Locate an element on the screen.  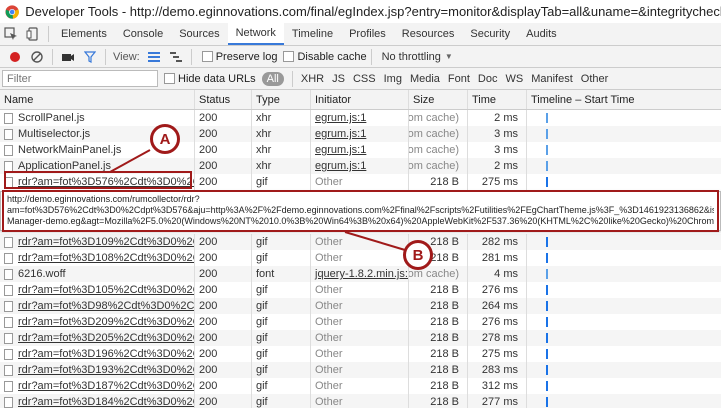
request-name: Multiselector.js is located at coordinates (54, 134).